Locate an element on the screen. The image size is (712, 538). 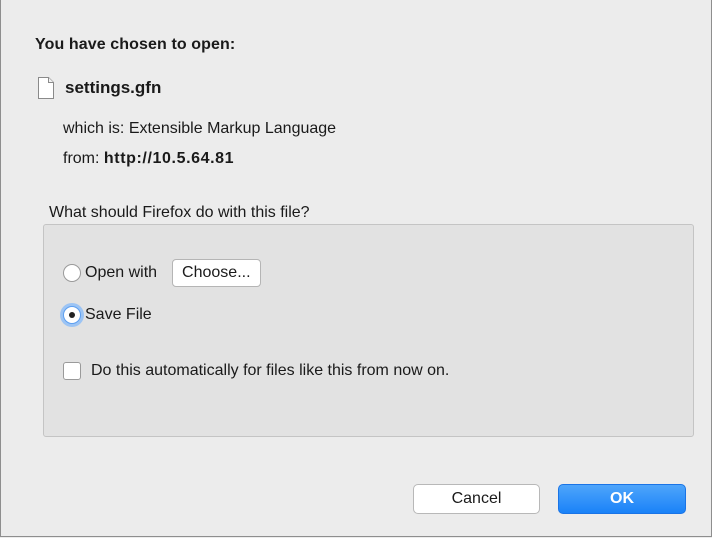
open-with-radio is located at coordinates (72, 273).